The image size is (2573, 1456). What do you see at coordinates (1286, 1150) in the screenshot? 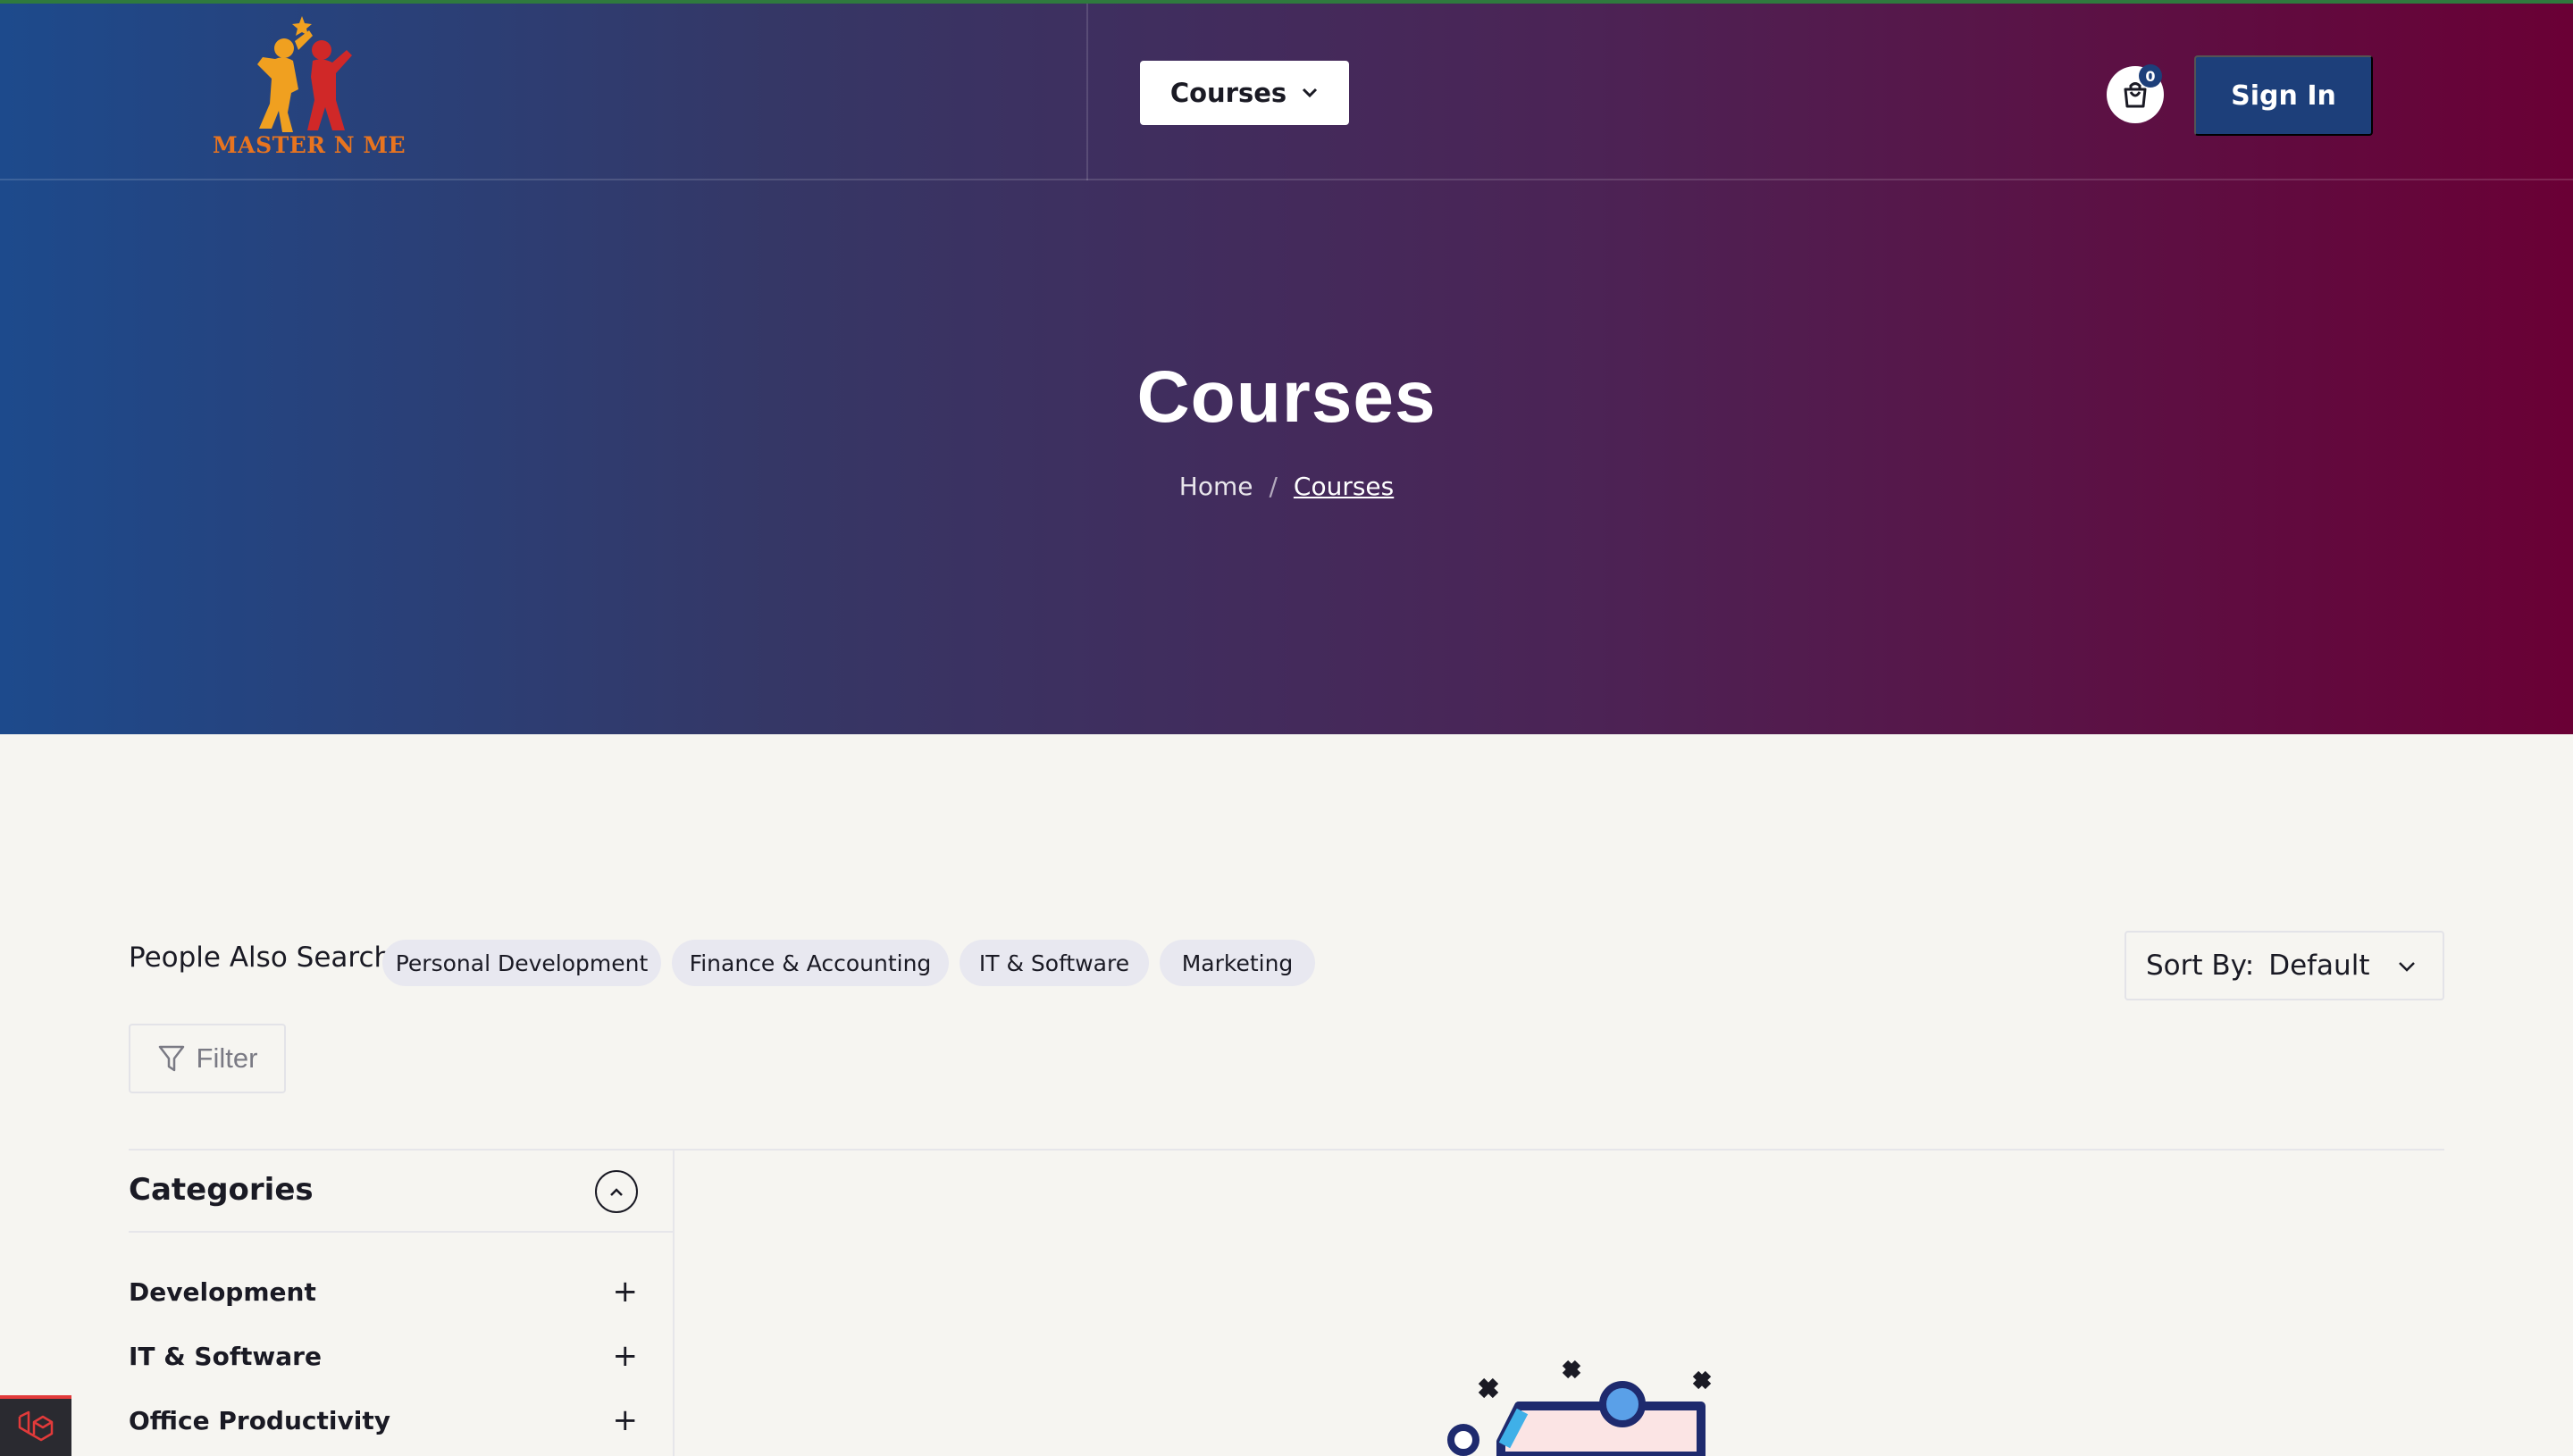
I see `content-divider` at bounding box center [1286, 1150].